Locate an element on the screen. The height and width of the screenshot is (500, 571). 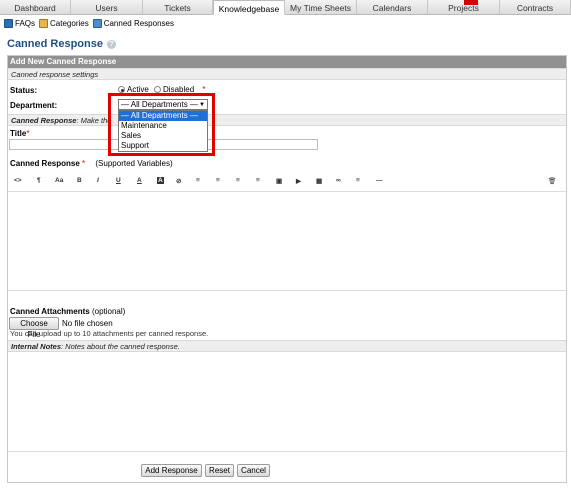
font-size-icon: Aa is located at coordinates (59, 180).